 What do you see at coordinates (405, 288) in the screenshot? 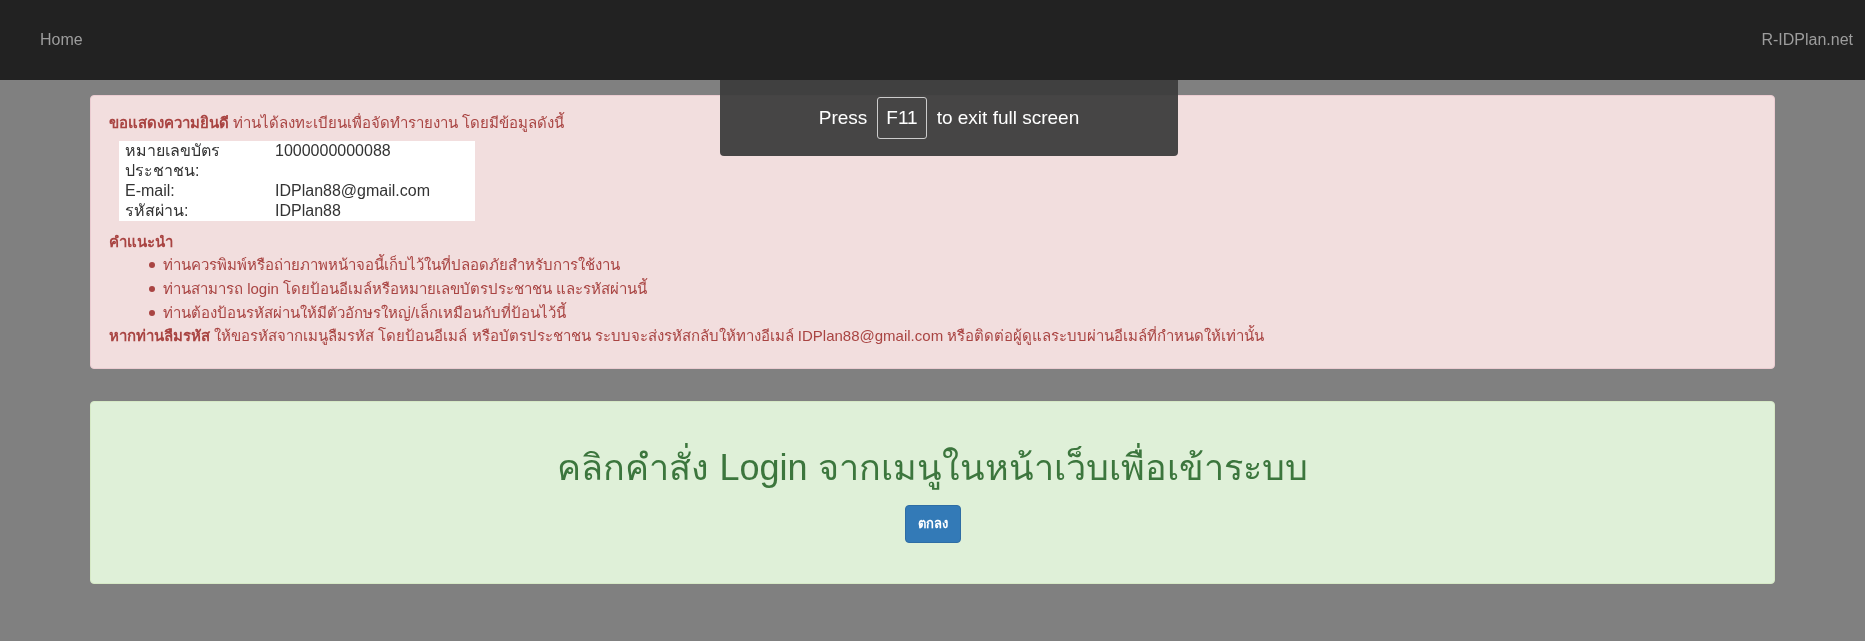
I see `advice-text: ท่านสามารถ login โดยป้อนอีเมล์หรือหมายเลขบัตรประชาชน และรหัสผ่านนี้` at bounding box center [405, 288].